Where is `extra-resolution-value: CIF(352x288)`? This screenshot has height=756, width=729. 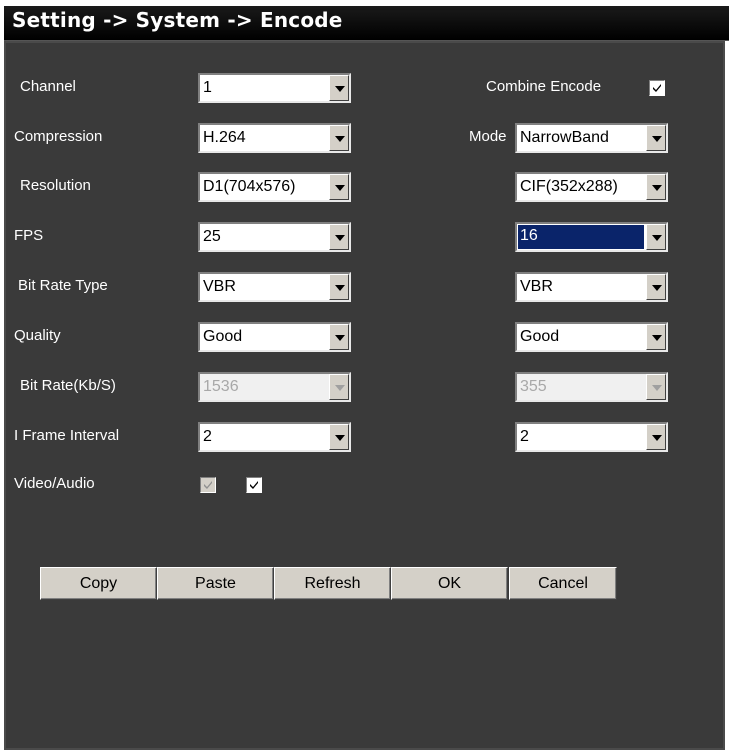
extra-resolution-value: CIF(352x288) is located at coordinates (569, 186).